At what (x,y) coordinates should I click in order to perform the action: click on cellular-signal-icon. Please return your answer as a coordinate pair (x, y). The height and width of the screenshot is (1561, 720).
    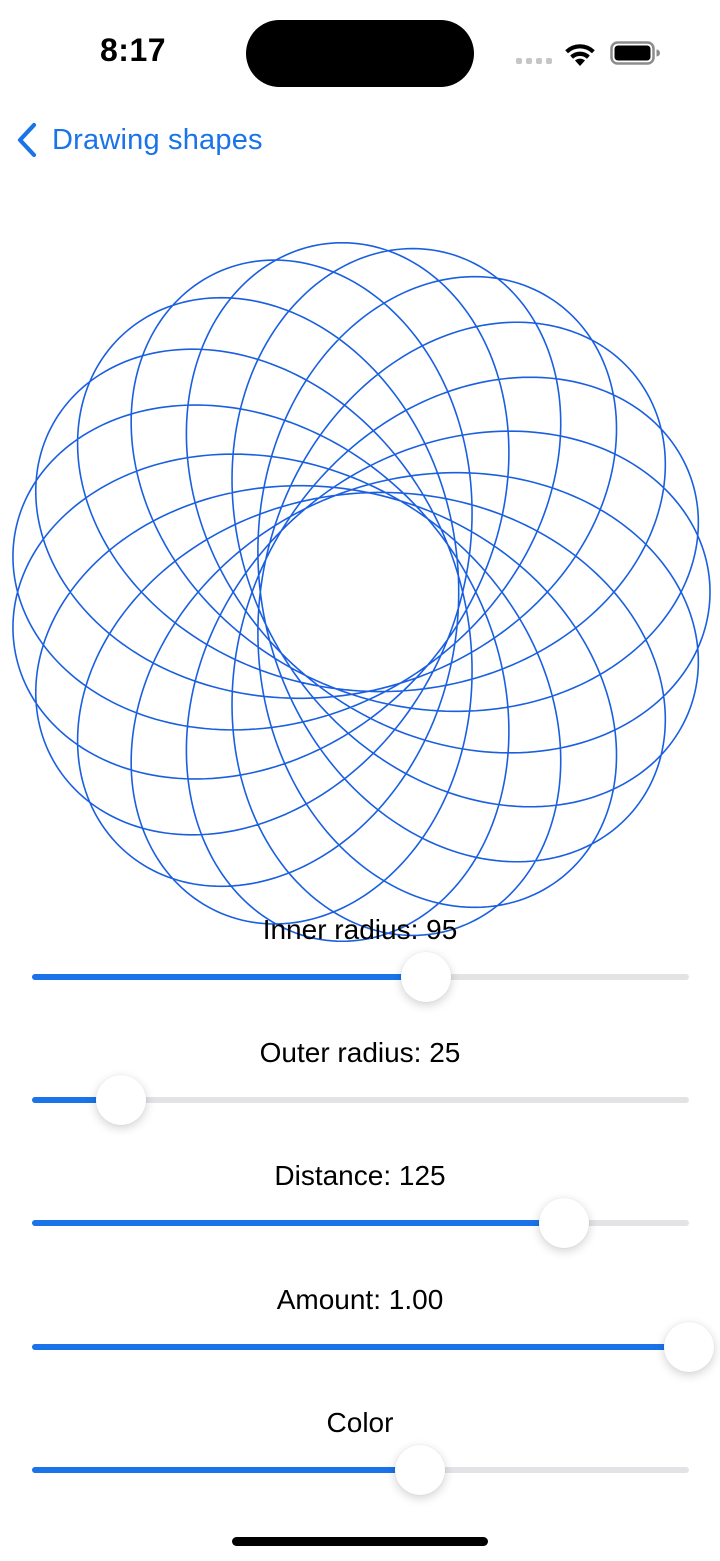
    Looking at the image, I should click on (534, 62).